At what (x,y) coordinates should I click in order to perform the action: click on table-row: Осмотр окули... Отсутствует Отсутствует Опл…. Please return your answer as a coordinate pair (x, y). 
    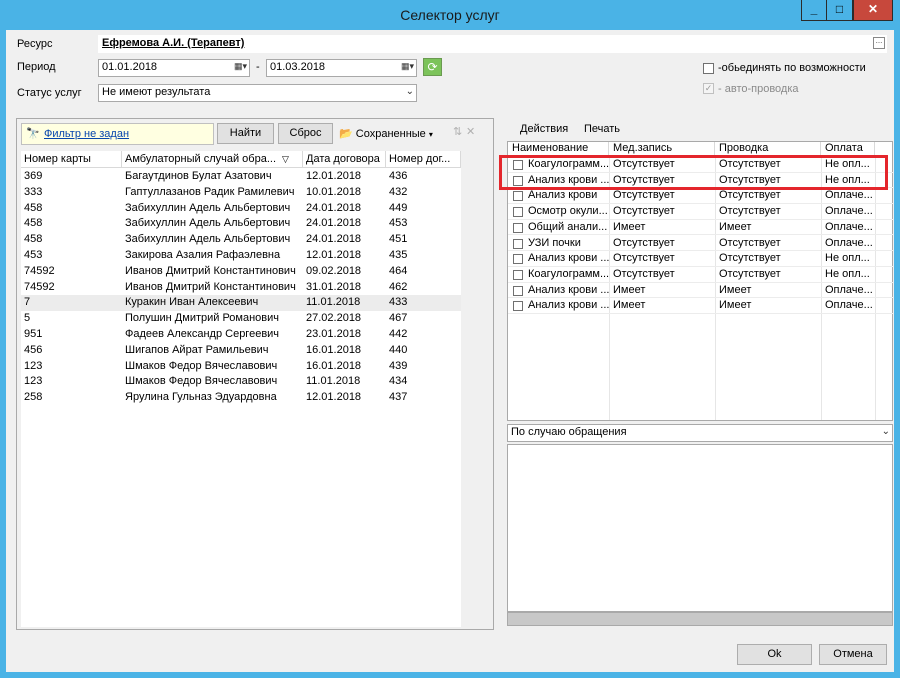
    Looking at the image, I should click on (701, 212).